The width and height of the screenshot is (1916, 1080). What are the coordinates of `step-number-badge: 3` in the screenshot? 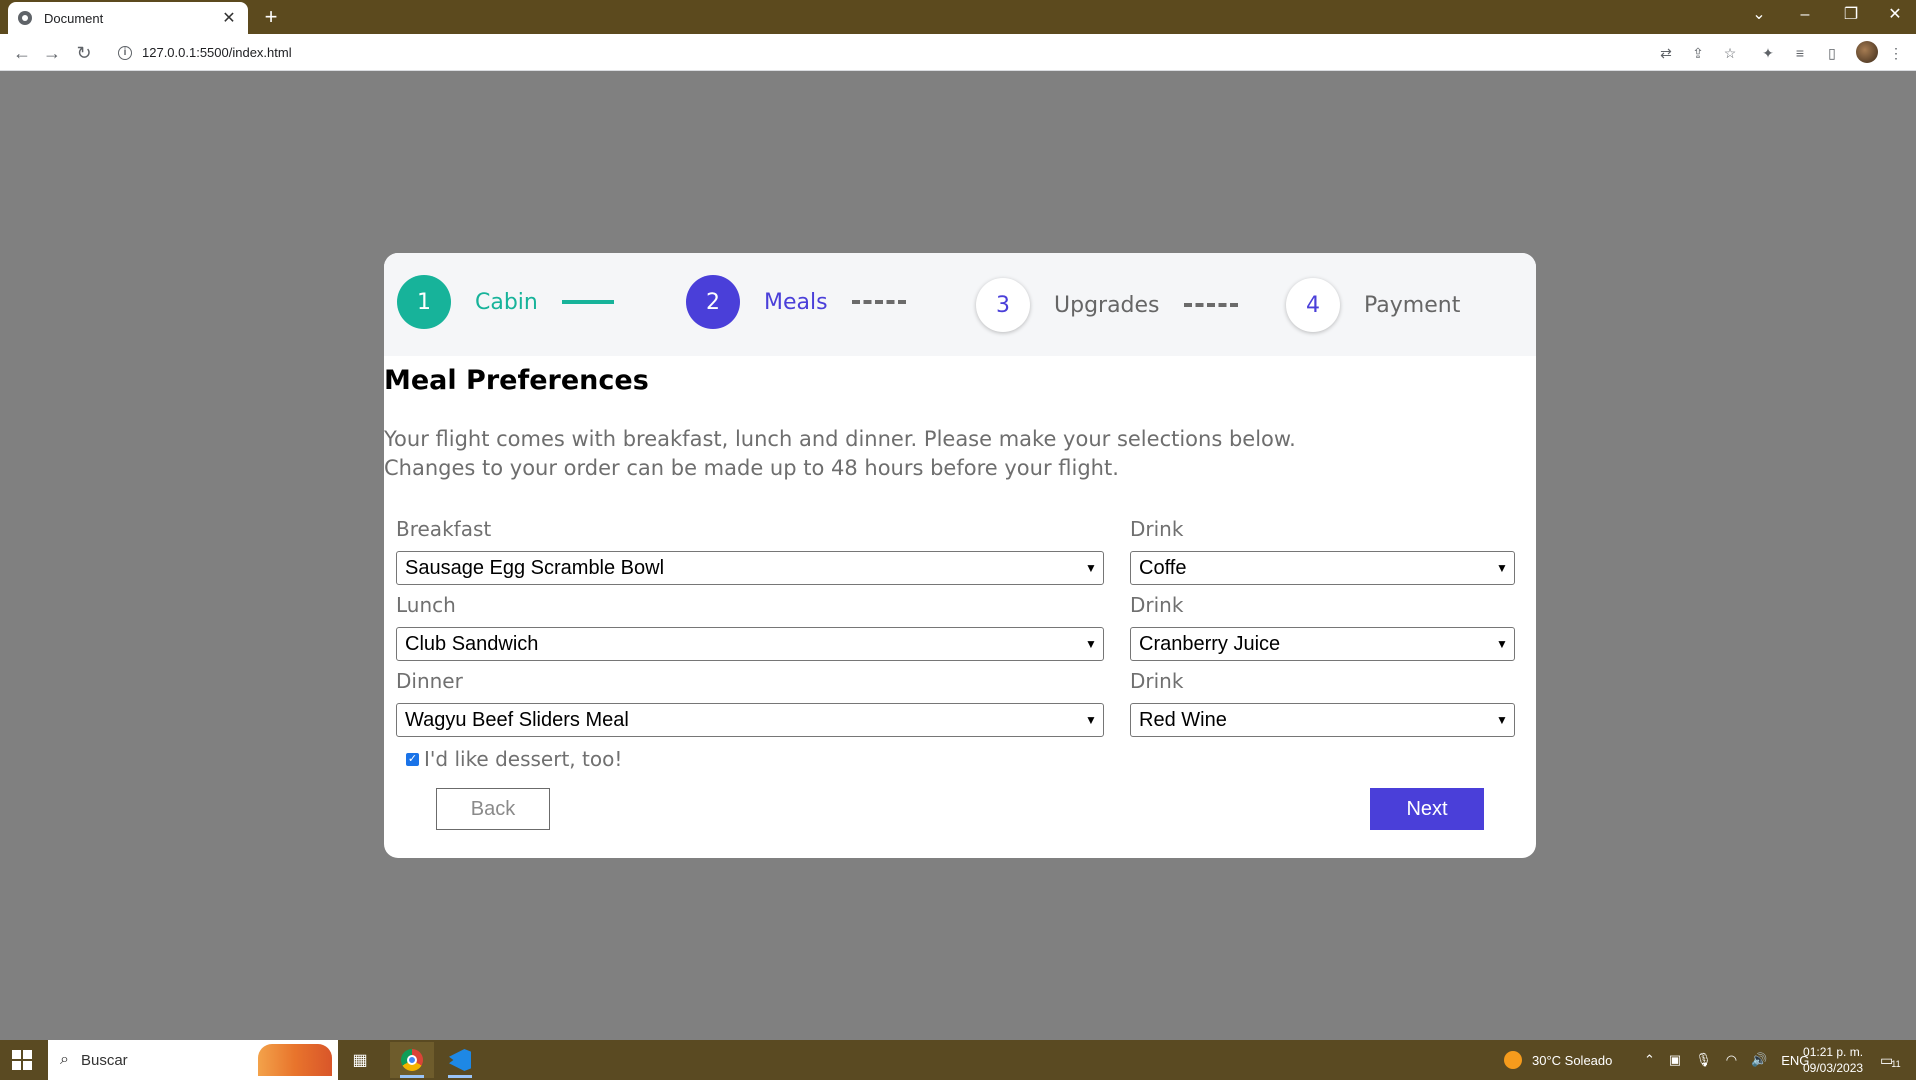 It's located at (1003, 305).